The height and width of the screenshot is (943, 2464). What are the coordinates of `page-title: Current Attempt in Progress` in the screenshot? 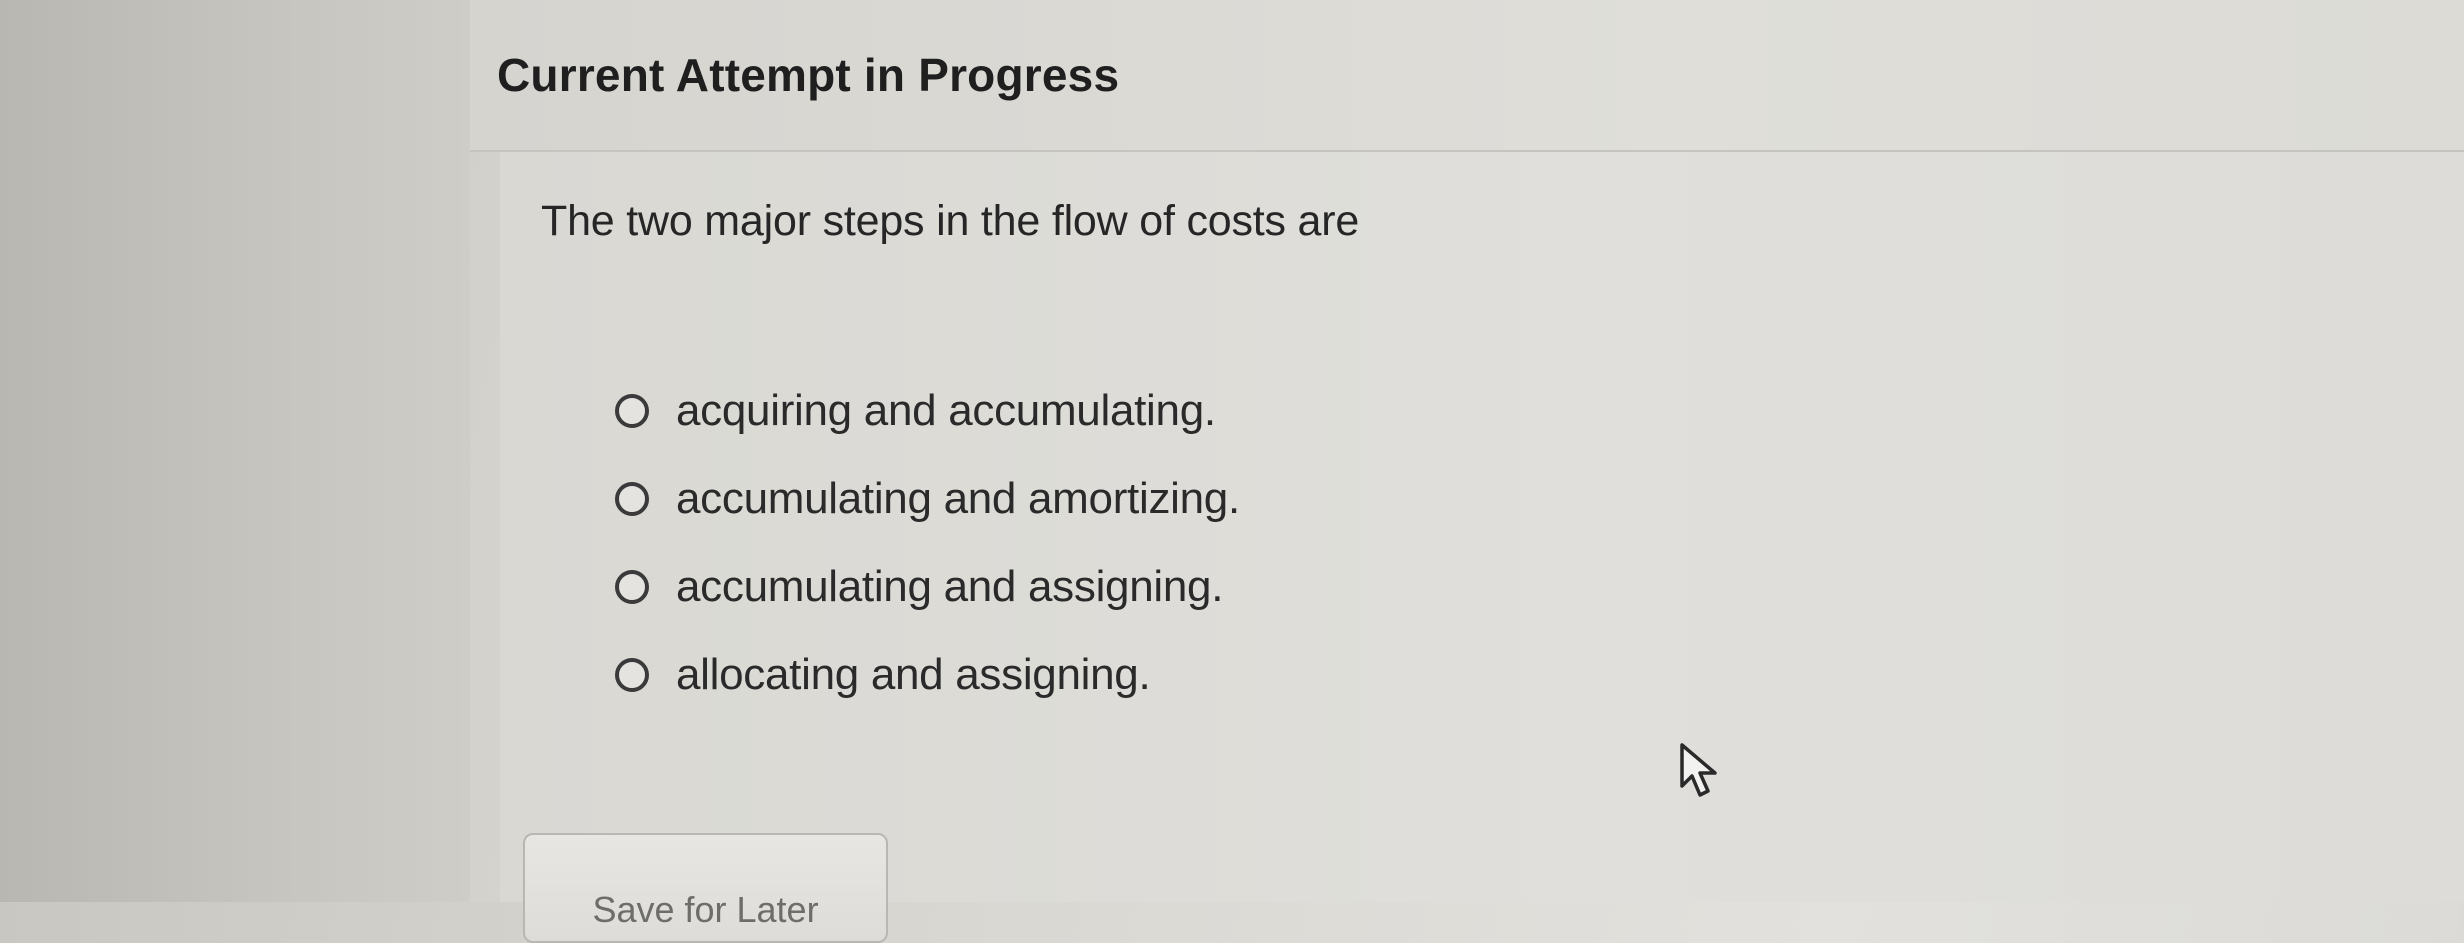 It's located at (808, 75).